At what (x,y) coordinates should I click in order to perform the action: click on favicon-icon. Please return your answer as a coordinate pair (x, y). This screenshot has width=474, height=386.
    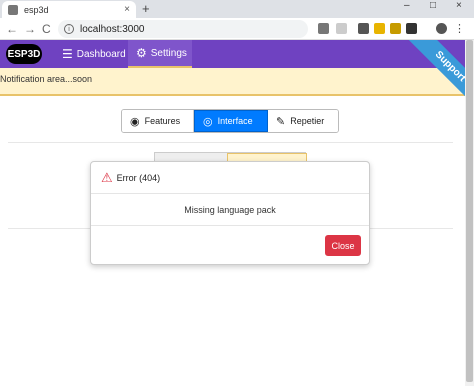
    Looking at the image, I should click on (13, 9).